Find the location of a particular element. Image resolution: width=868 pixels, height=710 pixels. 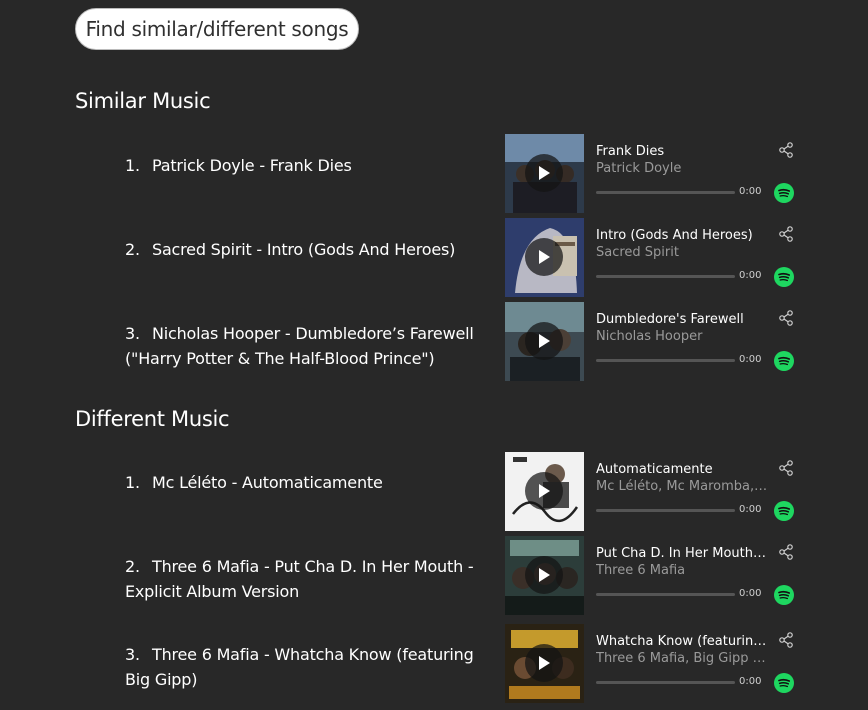

track-artist: Patrick Doyle is located at coordinates (682, 168).